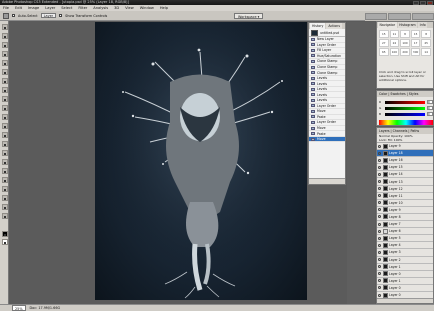 This screenshot has height=311, width=434. What do you see at coordinates (406, 122) in the screenshot?
I see `color-spectrum-bar` at bounding box center [406, 122].